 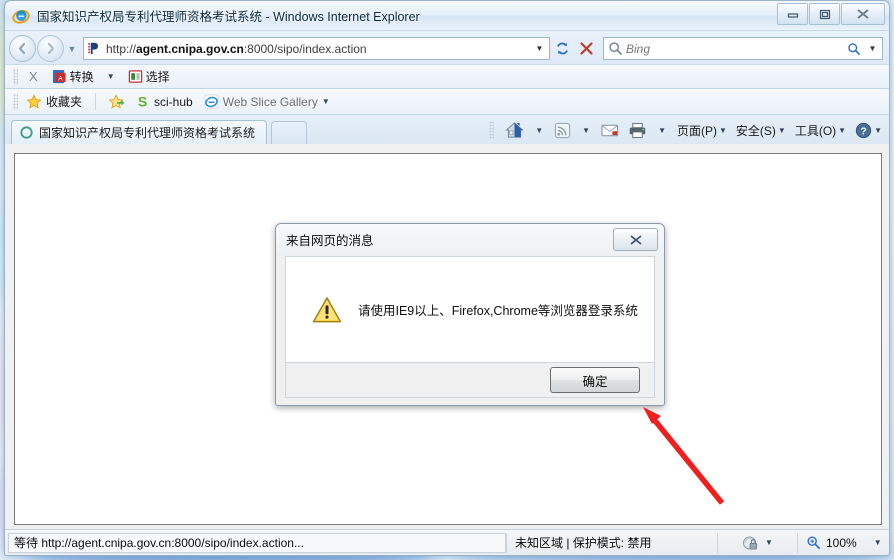 I want to click on address-dropdown-icon: ▼, so click(x=539, y=48).